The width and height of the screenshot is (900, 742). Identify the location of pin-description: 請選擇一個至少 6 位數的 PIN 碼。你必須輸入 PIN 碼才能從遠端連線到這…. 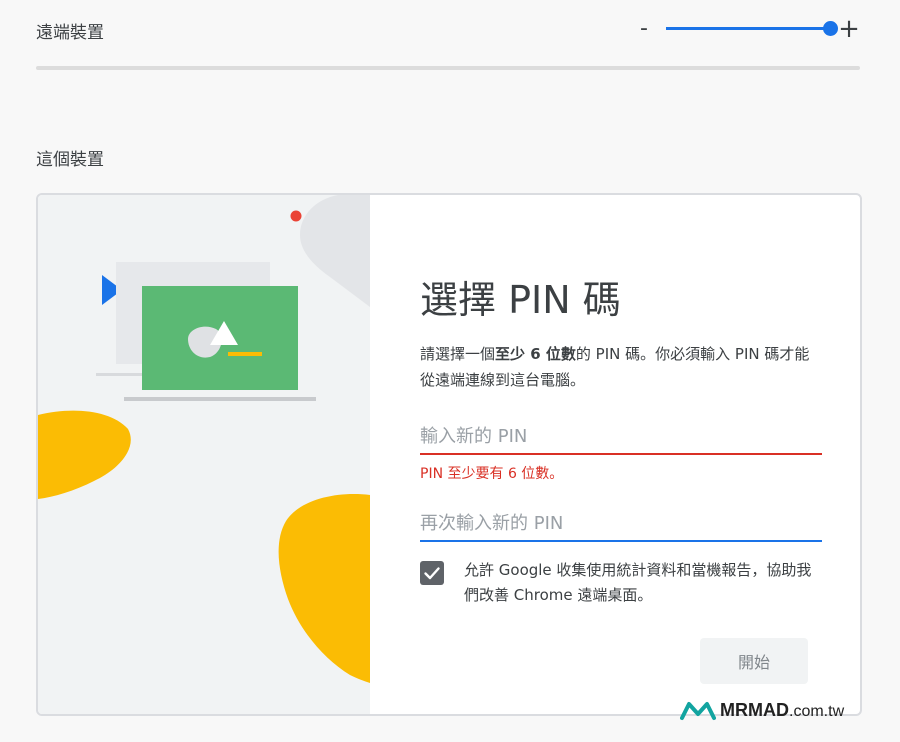
(615, 367).